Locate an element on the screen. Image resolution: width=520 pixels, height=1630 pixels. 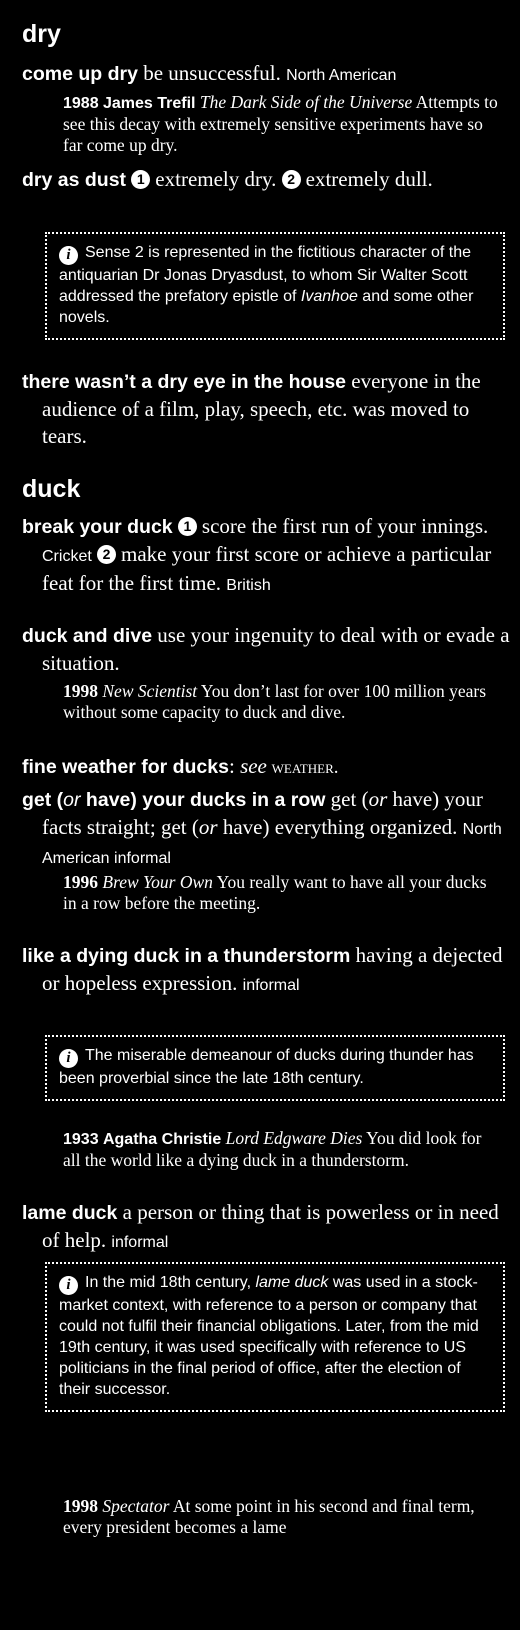
phrase: dry as dust is located at coordinates (74, 180).